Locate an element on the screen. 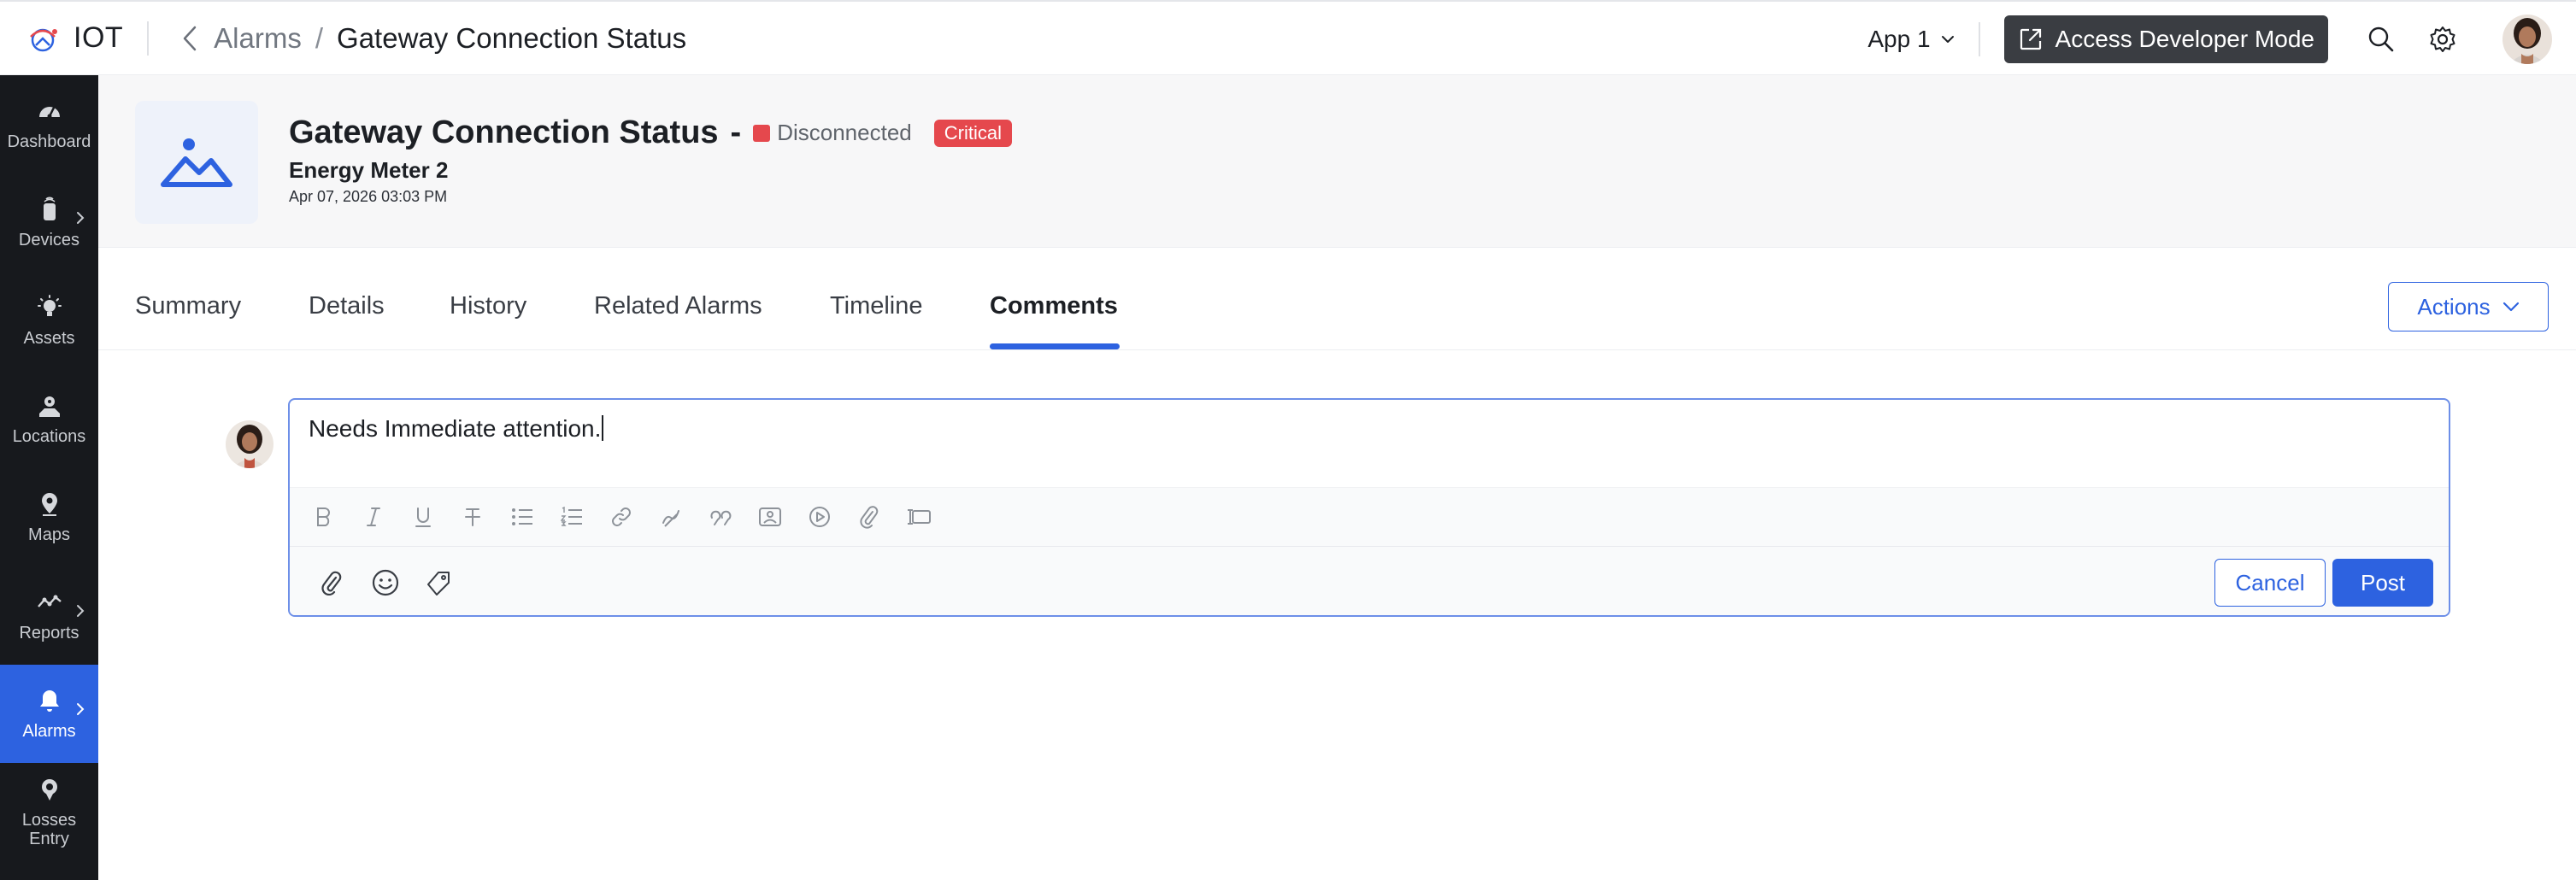 Image resolution: width=2576 pixels, height=880 pixels. back-button is located at coordinates (189, 38).